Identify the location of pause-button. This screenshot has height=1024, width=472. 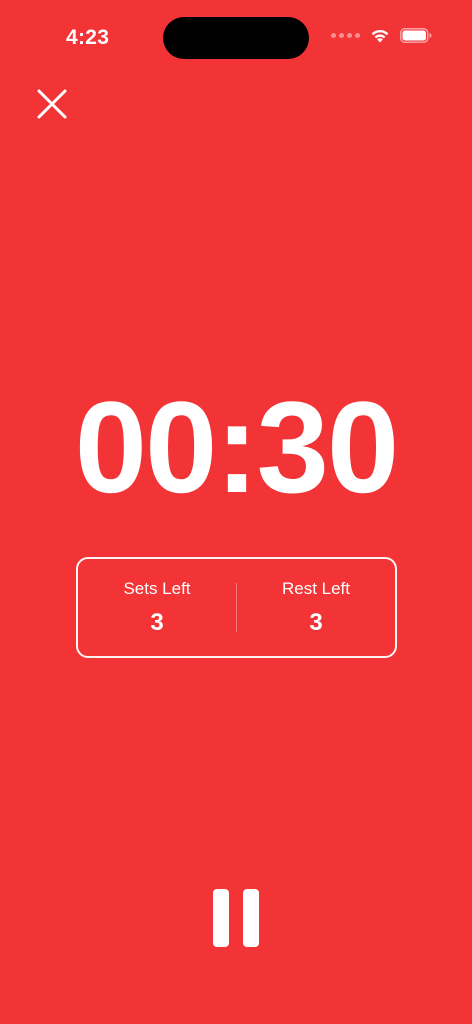
(236, 918).